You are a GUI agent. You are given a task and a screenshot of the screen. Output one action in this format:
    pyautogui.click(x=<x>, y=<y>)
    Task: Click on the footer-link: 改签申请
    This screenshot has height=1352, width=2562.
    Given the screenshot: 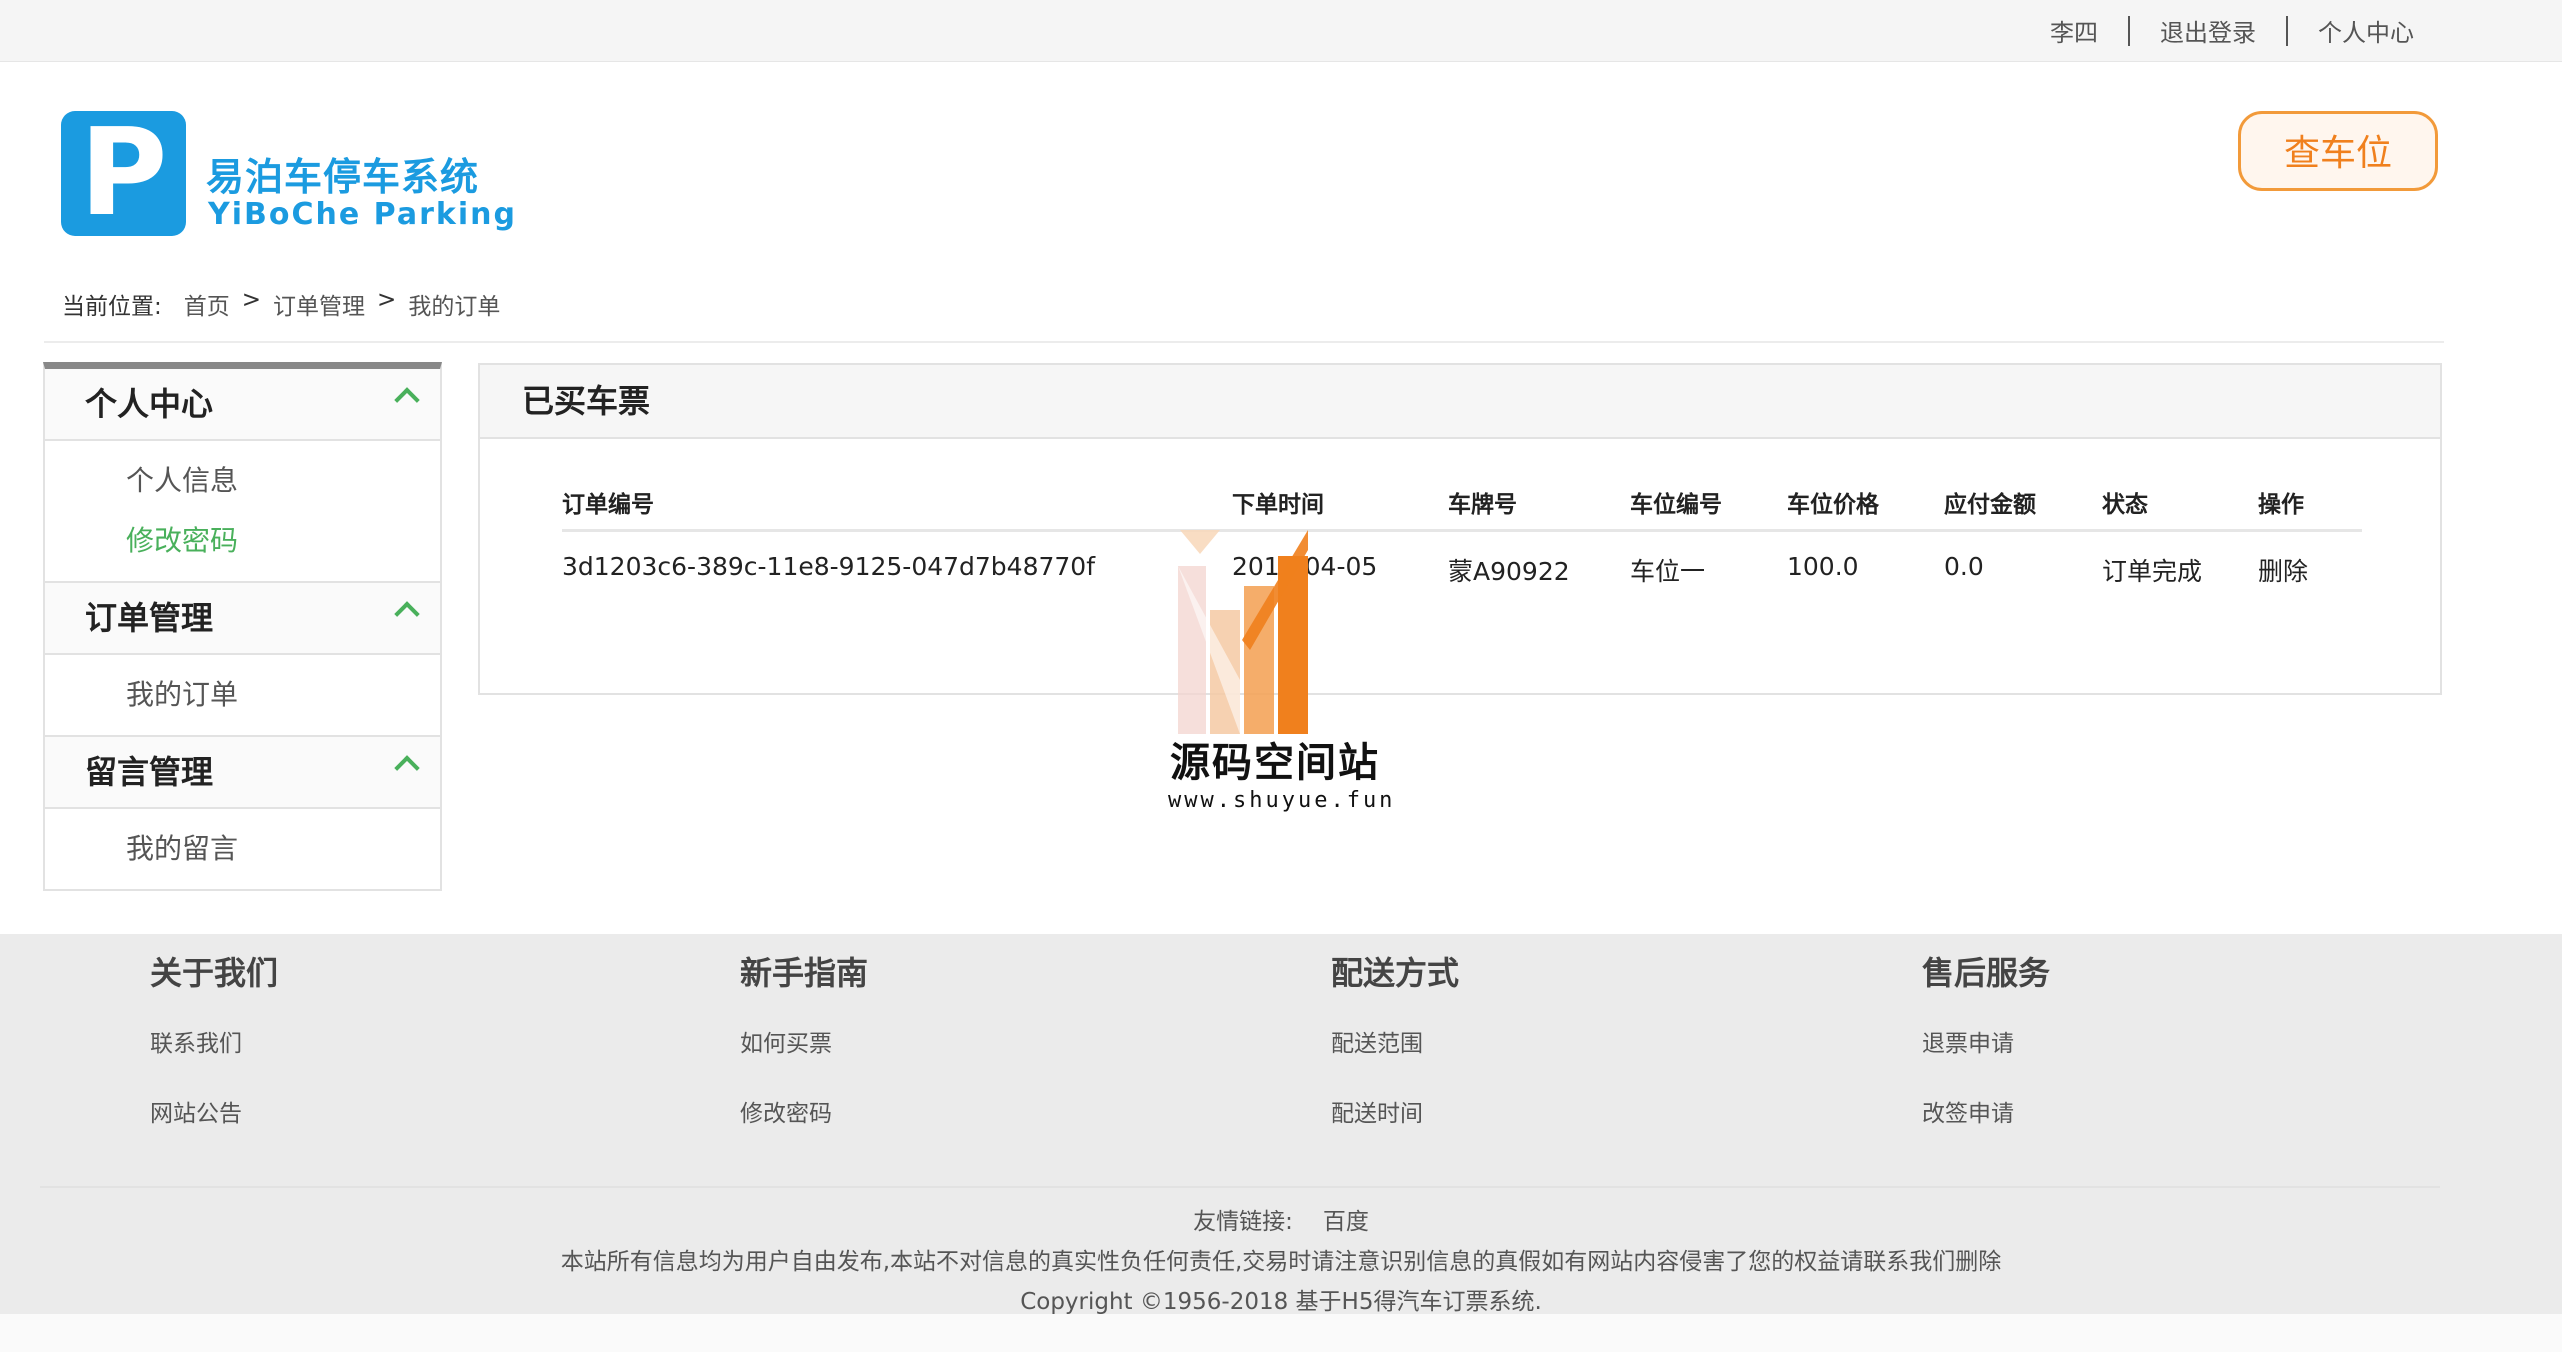 What is the action you would take?
    pyautogui.click(x=1968, y=1111)
    